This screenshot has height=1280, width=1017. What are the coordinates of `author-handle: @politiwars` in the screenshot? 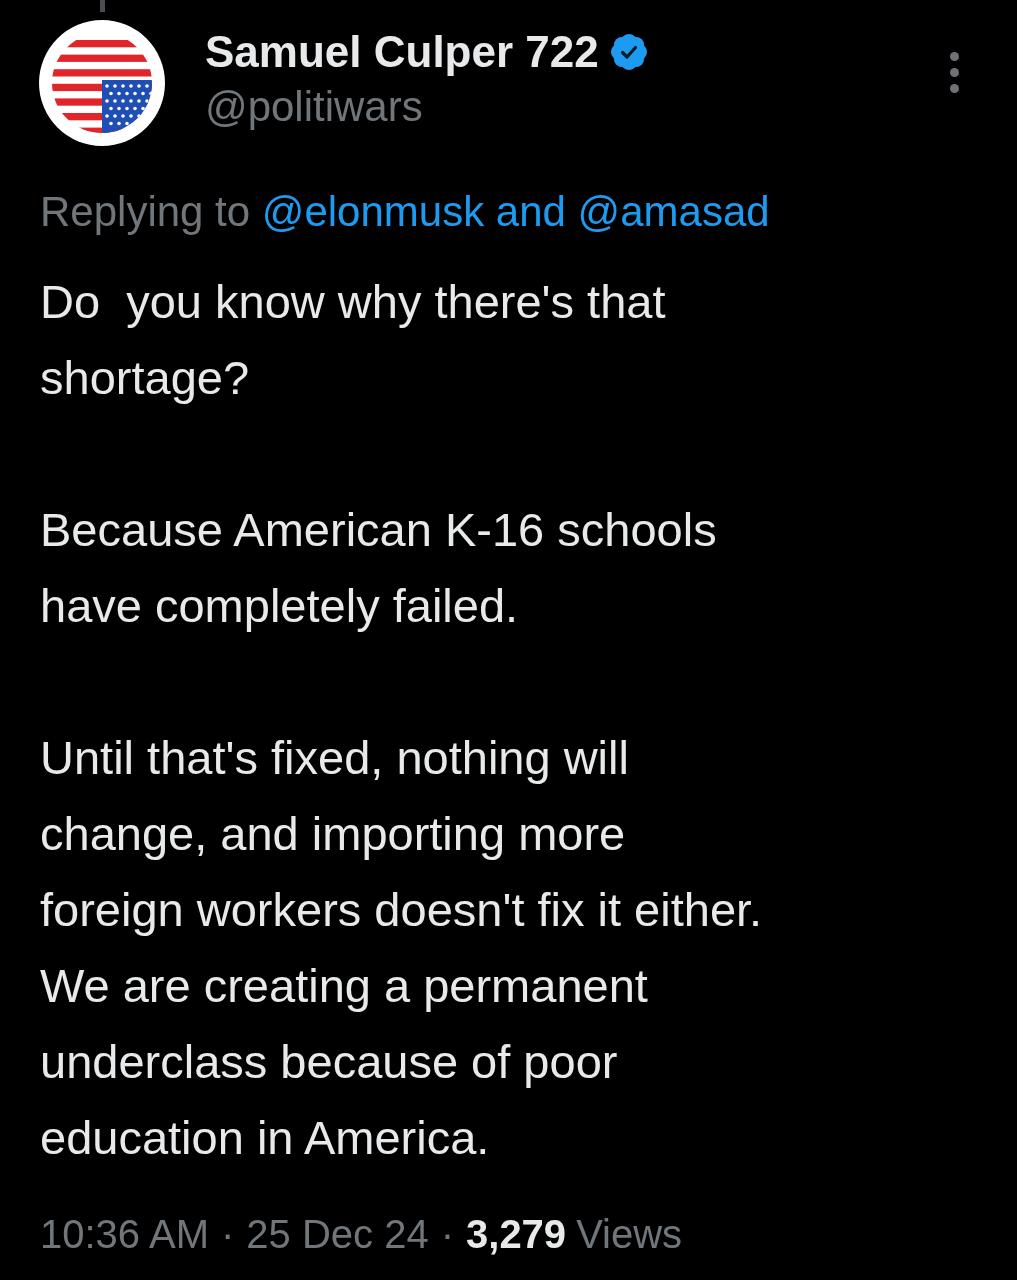 It's located at (314, 107).